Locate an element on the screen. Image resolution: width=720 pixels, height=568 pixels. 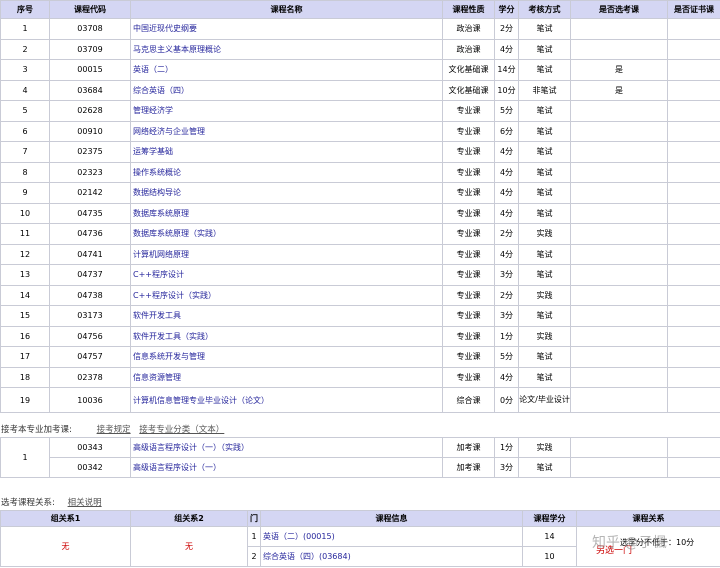
exam-rules-link: 接考规定 is located at coordinates (114, 430).